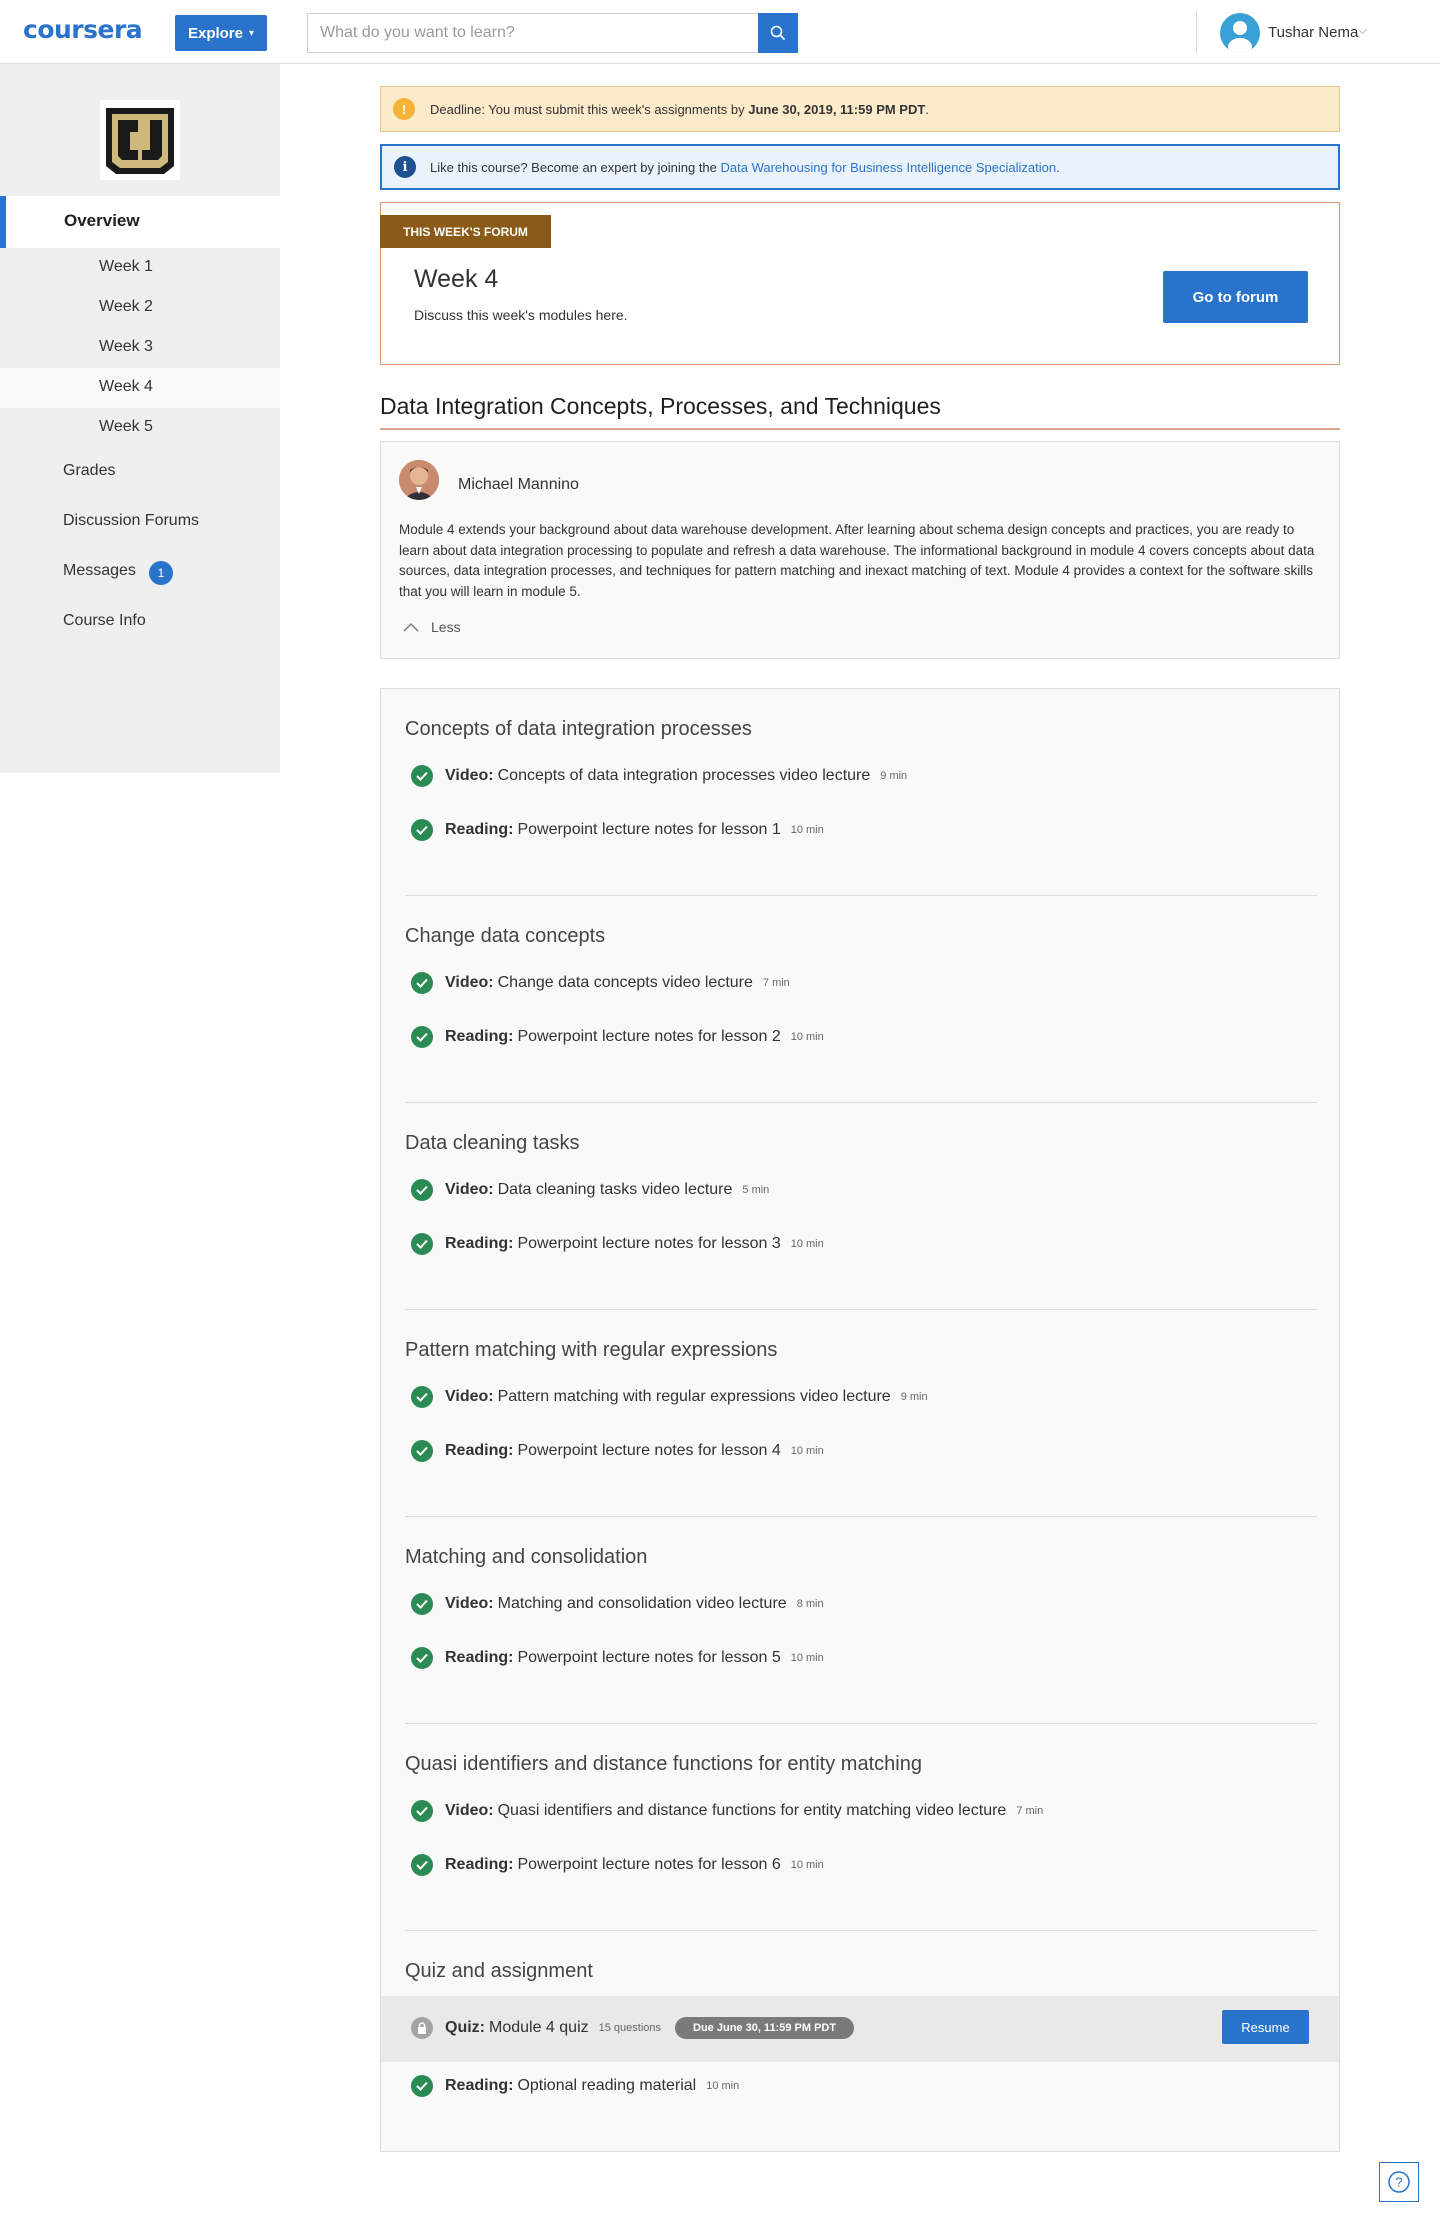 This screenshot has width=1440, height=2222. I want to click on help-button: ?, so click(1399, 2182).